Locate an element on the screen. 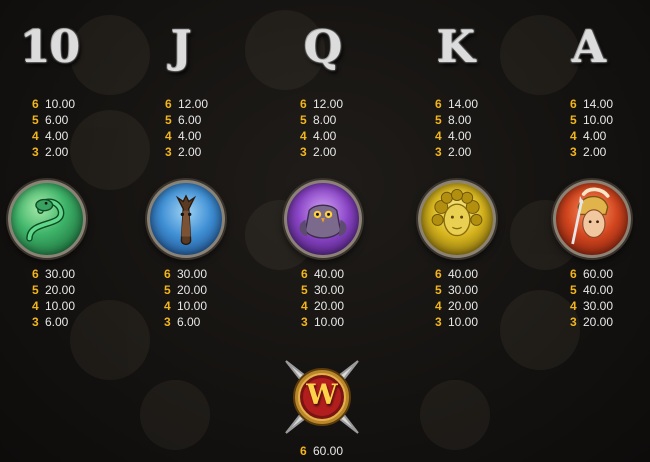 The width and height of the screenshot is (650, 462). medusa-icon is located at coordinates (457, 219).